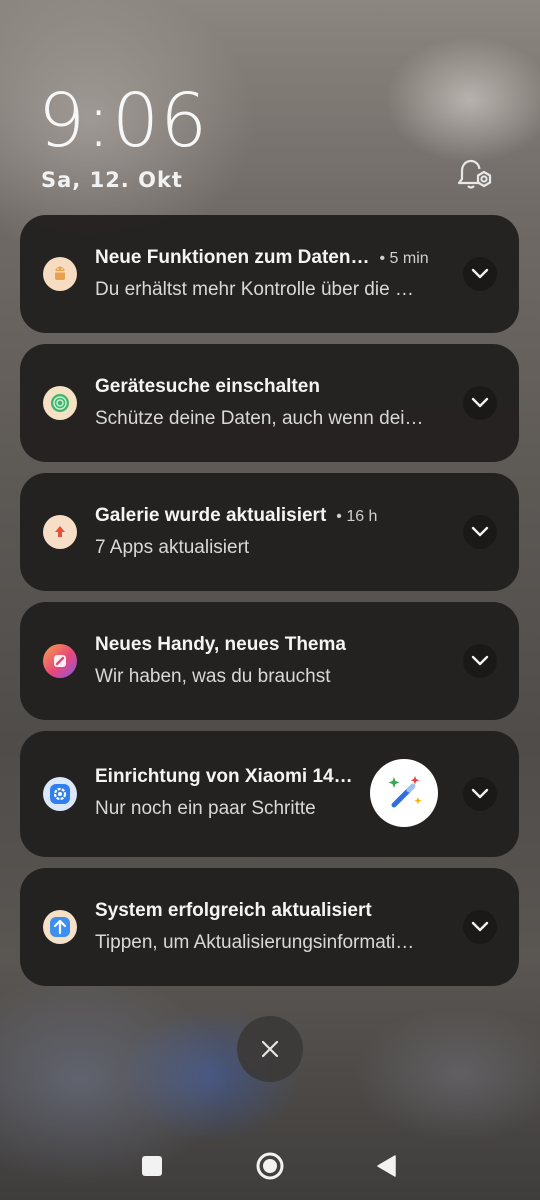 This screenshot has height=1200, width=540. What do you see at coordinates (213, 676) in the screenshot?
I see `notification-body: Wir haben, was du brauchst` at bounding box center [213, 676].